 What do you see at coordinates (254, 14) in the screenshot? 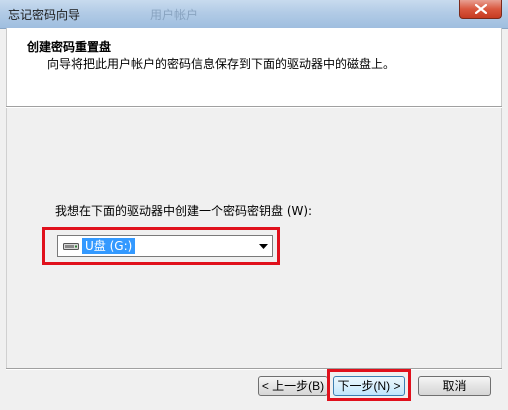
I see `title-bar: 忘记密码向导 用户帐户` at bounding box center [254, 14].